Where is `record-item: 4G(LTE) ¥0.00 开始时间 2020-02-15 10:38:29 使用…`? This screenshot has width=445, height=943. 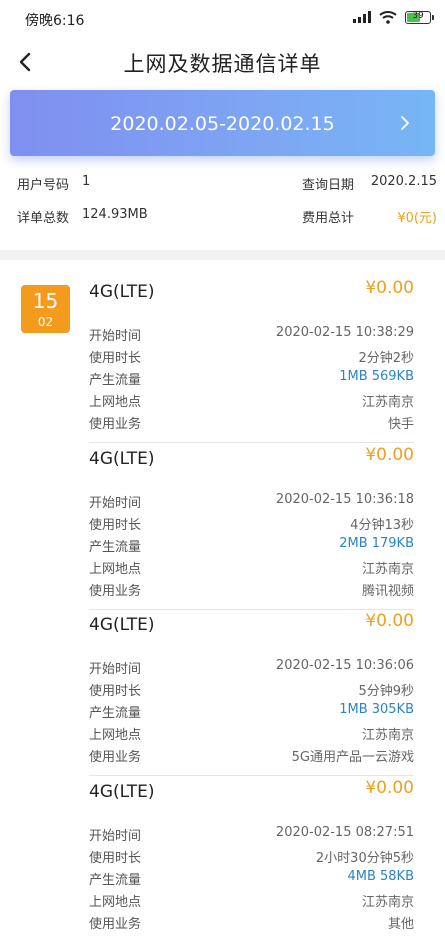 record-item: 4G(LTE) ¥0.00 开始时间 2020-02-15 10:38:29 使用… is located at coordinates (251, 359).